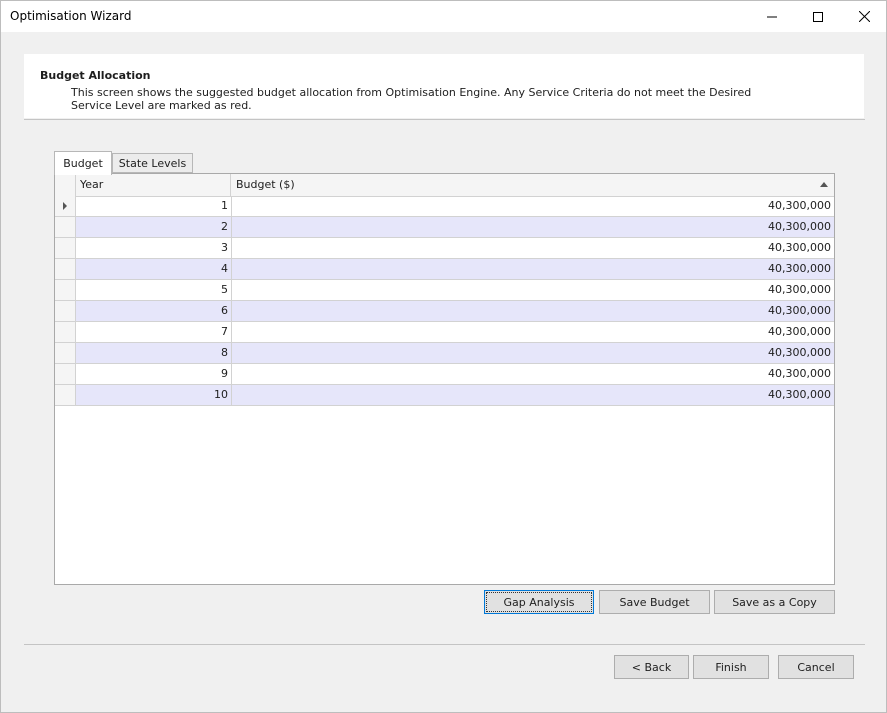 The height and width of the screenshot is (713, 887). Describe the element at coordinates (533, 185) in the screenshot. I see `column-header-budget: Budget ($)` at that location.